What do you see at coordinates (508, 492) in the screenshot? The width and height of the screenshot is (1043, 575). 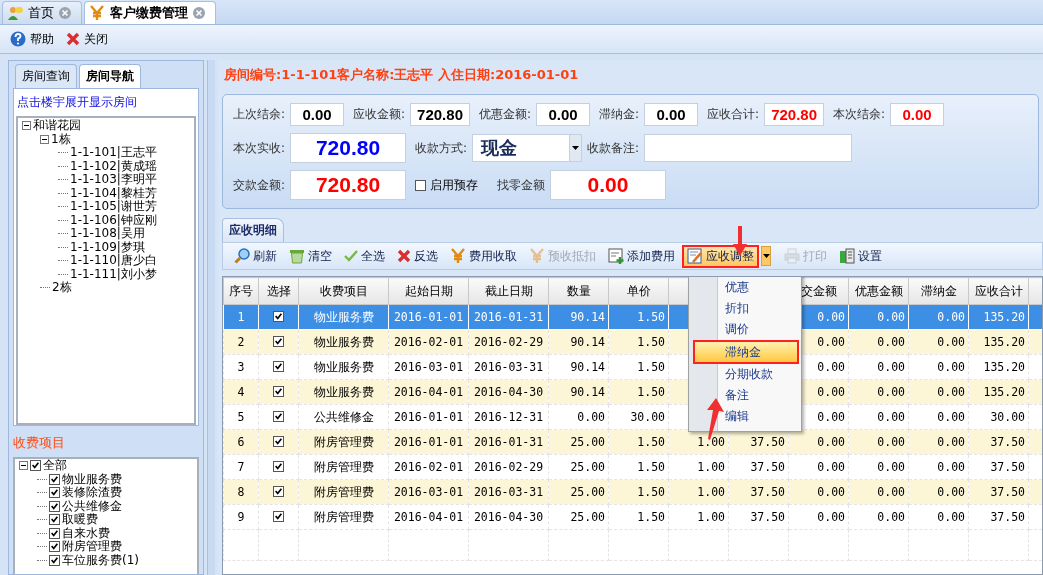 I see `table-cell: 2016-03-31` at bounding box center [508, 492].